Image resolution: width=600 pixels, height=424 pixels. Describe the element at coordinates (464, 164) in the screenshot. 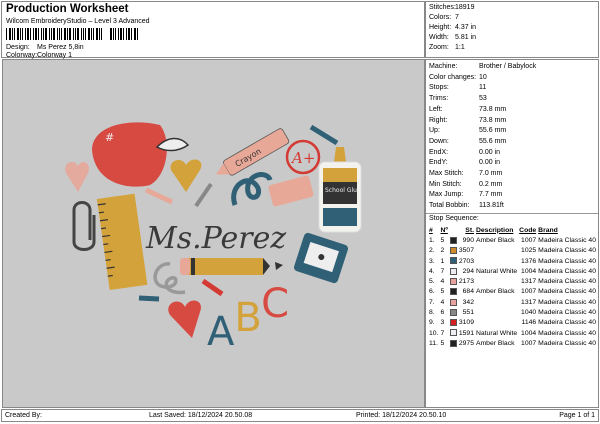

I see `info-row: EndY: 0.00 in` at that location.